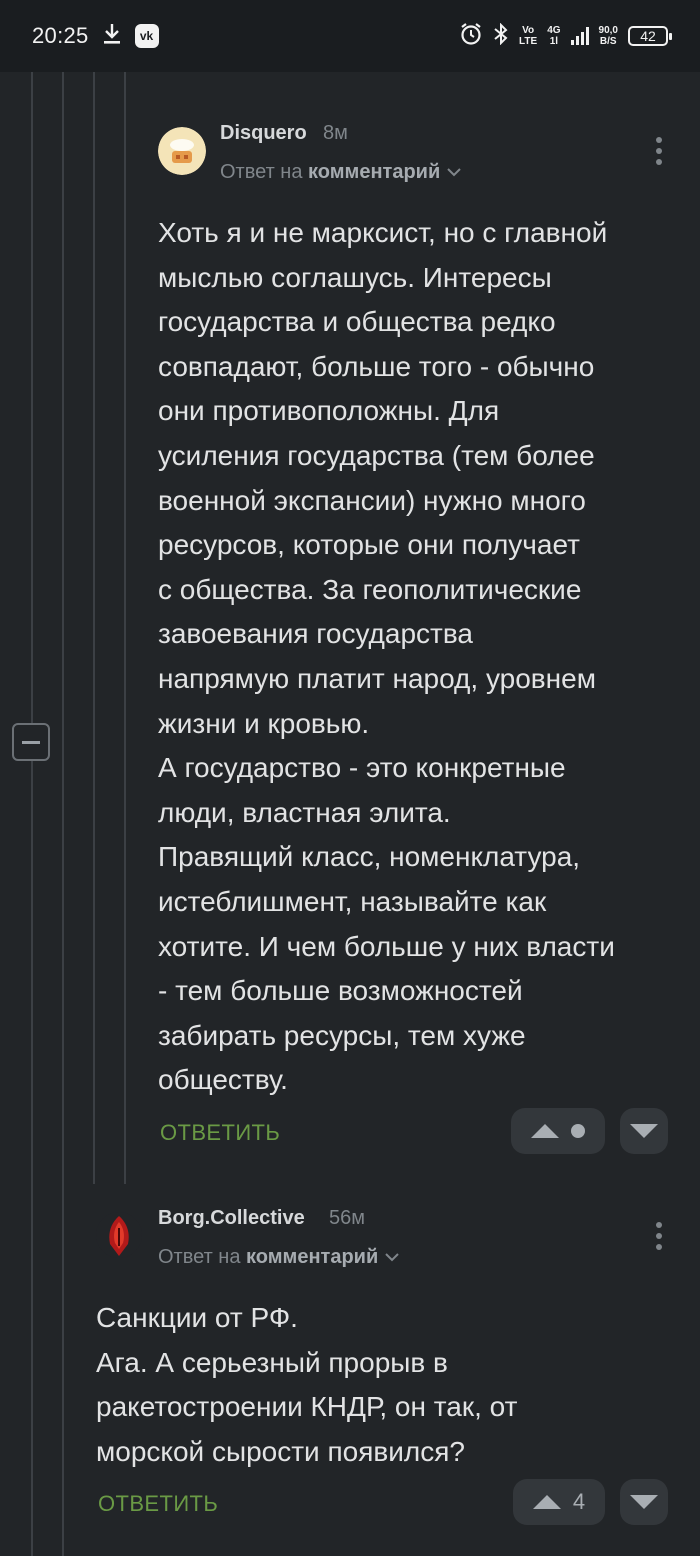  I want to click on status-time: 20:25, so click(60, 35).